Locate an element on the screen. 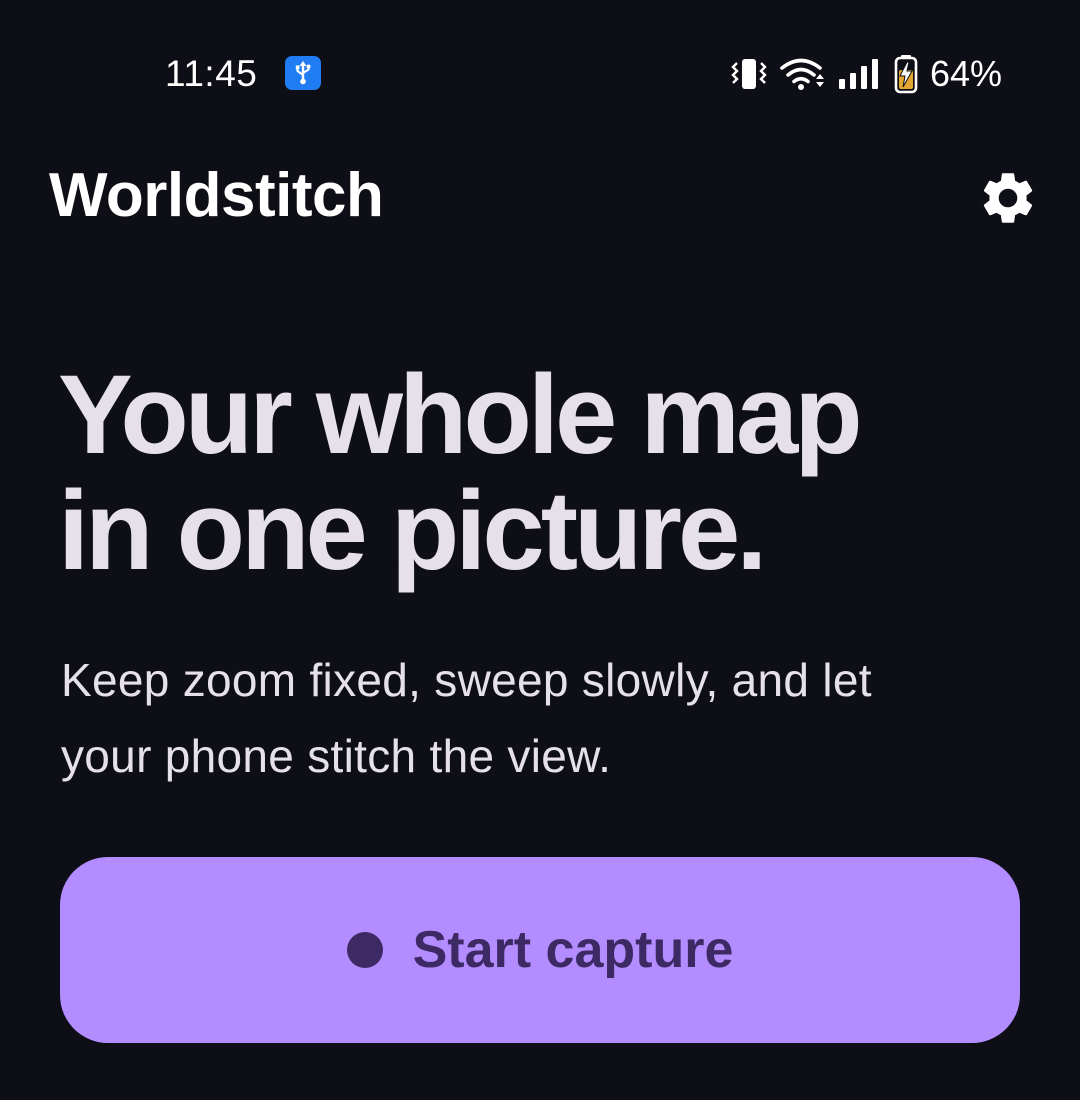 The height and width of the screenshot is (1100, 1080). settings-button is located at coordinates (1008, 198).